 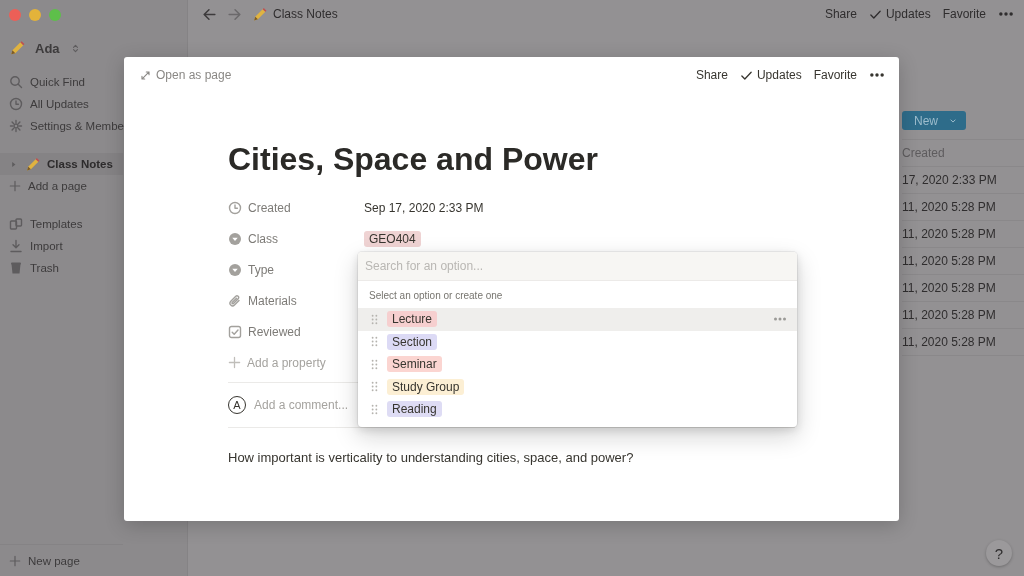 What do you see at coordinates (235, 300) in the screenshot?
I see `paperclip-icon` at bounding box center [235, 300].